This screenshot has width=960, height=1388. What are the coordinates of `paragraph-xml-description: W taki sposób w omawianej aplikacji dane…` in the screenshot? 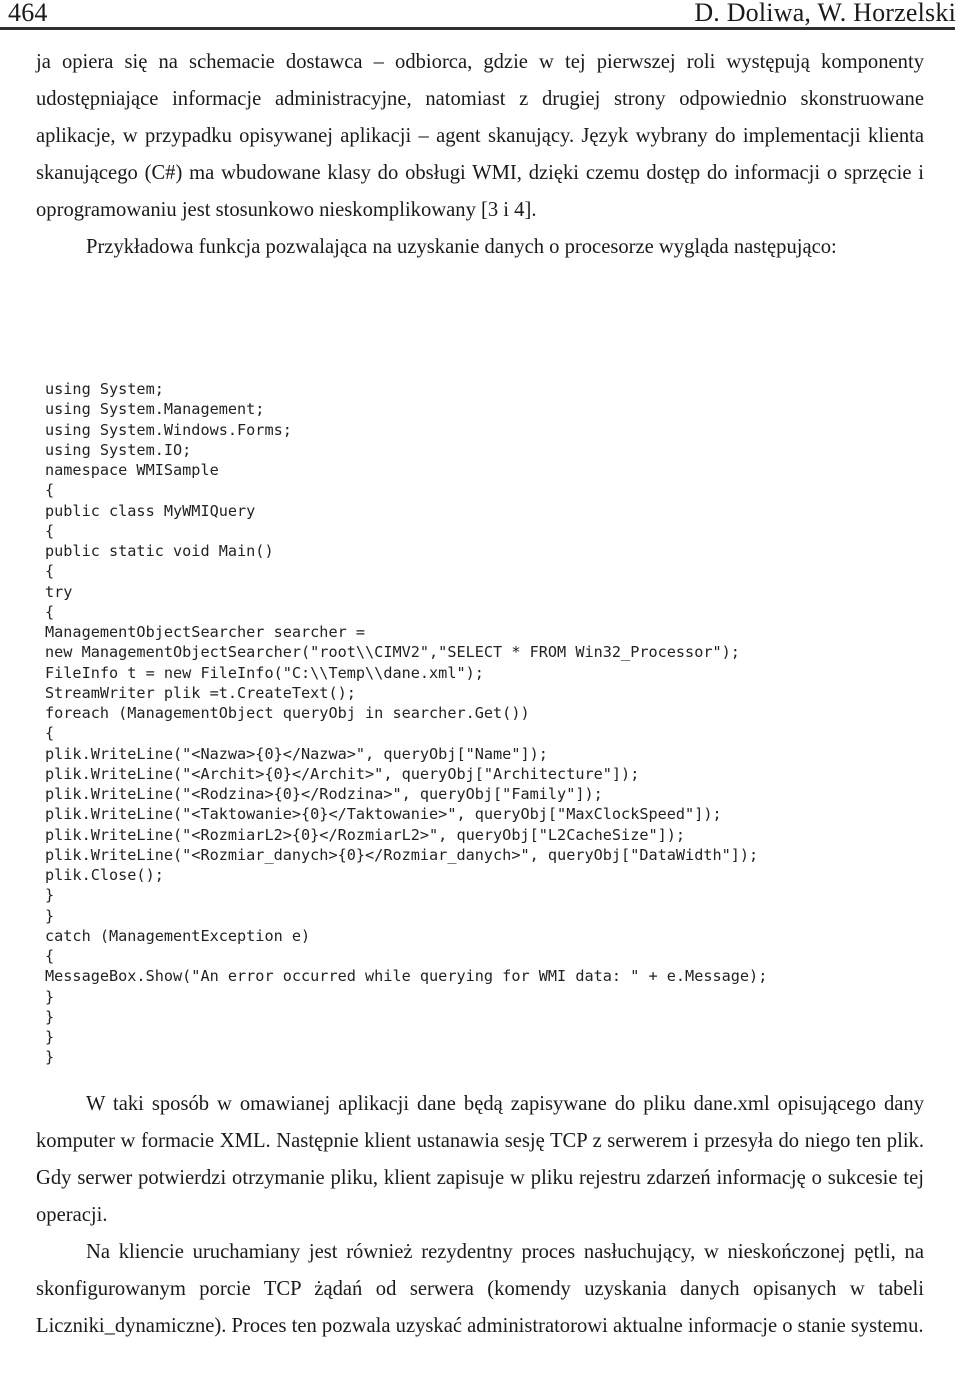 It's located at (480, 1159).